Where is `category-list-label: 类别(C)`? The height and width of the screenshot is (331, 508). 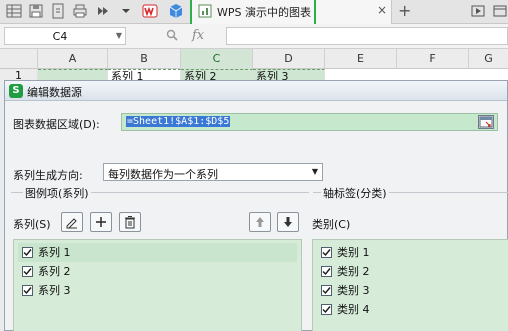 category-list-label: 类别(C) is located at coordinates (331, 224).